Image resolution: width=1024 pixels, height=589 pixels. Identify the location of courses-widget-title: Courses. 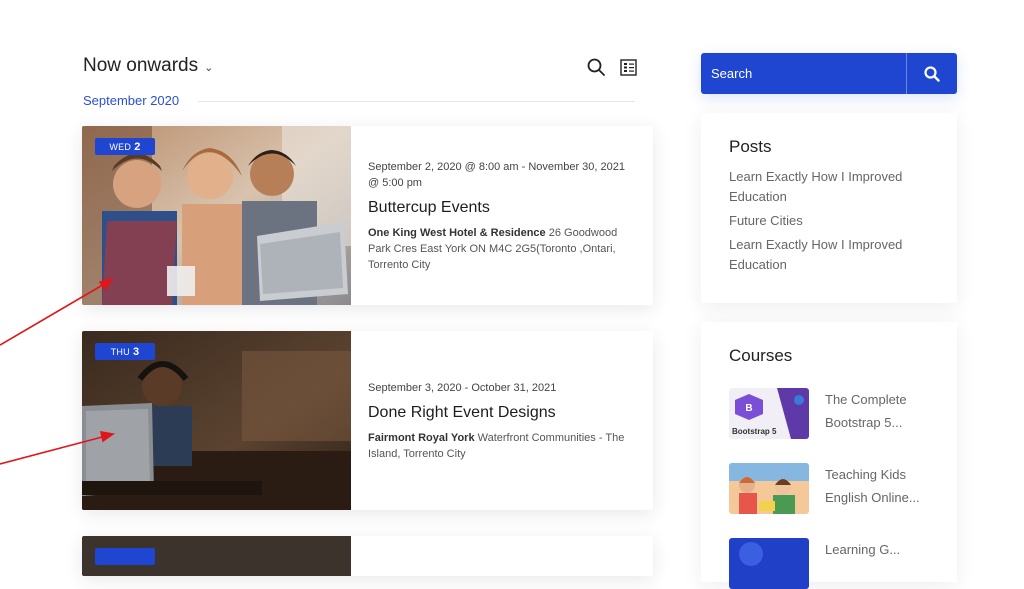
(761, 355).